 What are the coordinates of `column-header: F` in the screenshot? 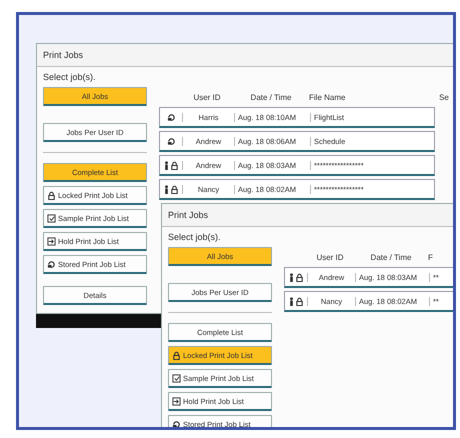 It's located at (431, 257).